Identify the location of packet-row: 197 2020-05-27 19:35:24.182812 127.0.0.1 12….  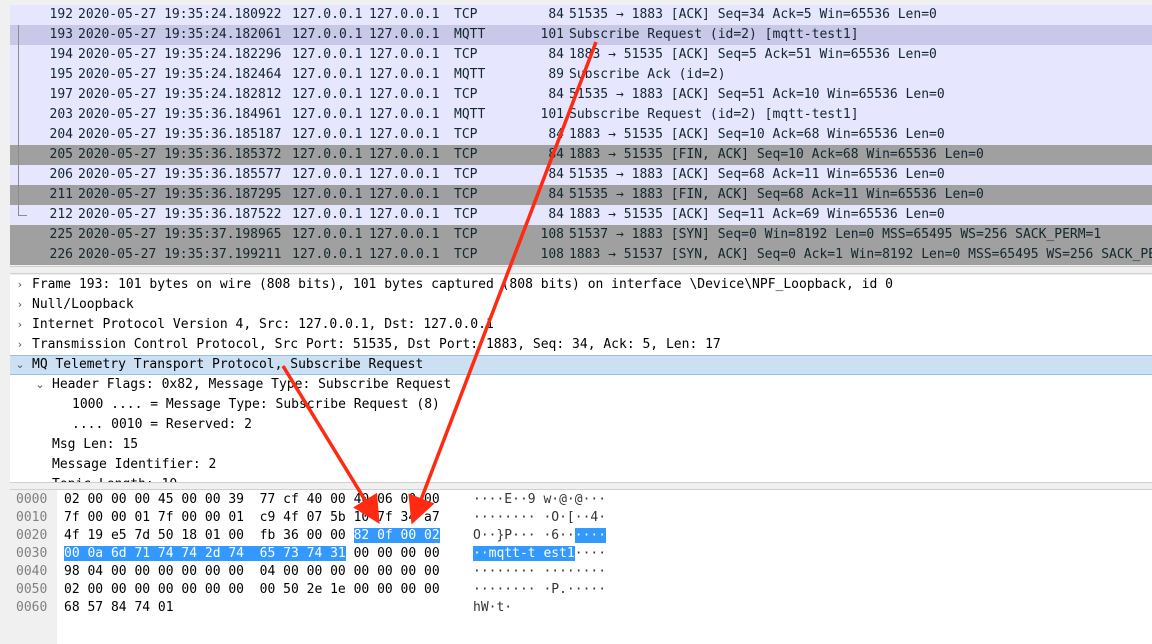
(581, 95).